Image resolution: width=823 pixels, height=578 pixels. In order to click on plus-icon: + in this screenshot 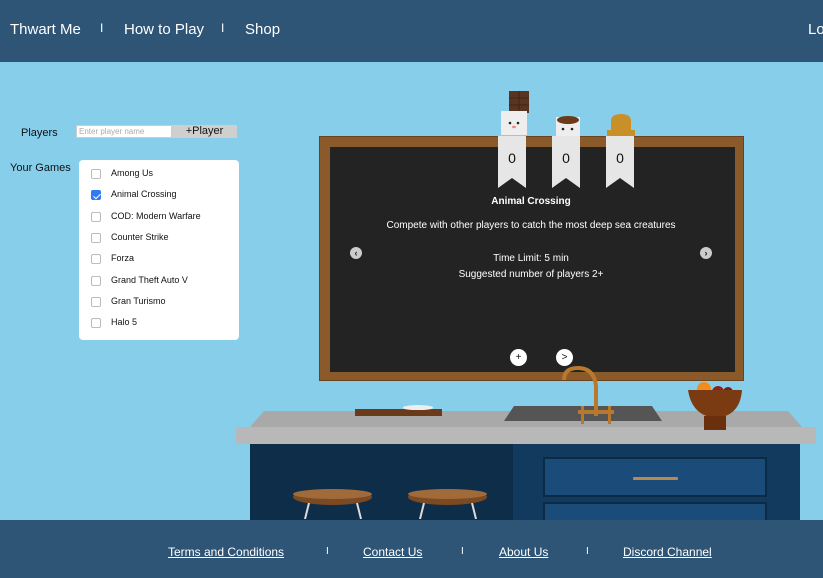, I will do `click(518, 357)`.